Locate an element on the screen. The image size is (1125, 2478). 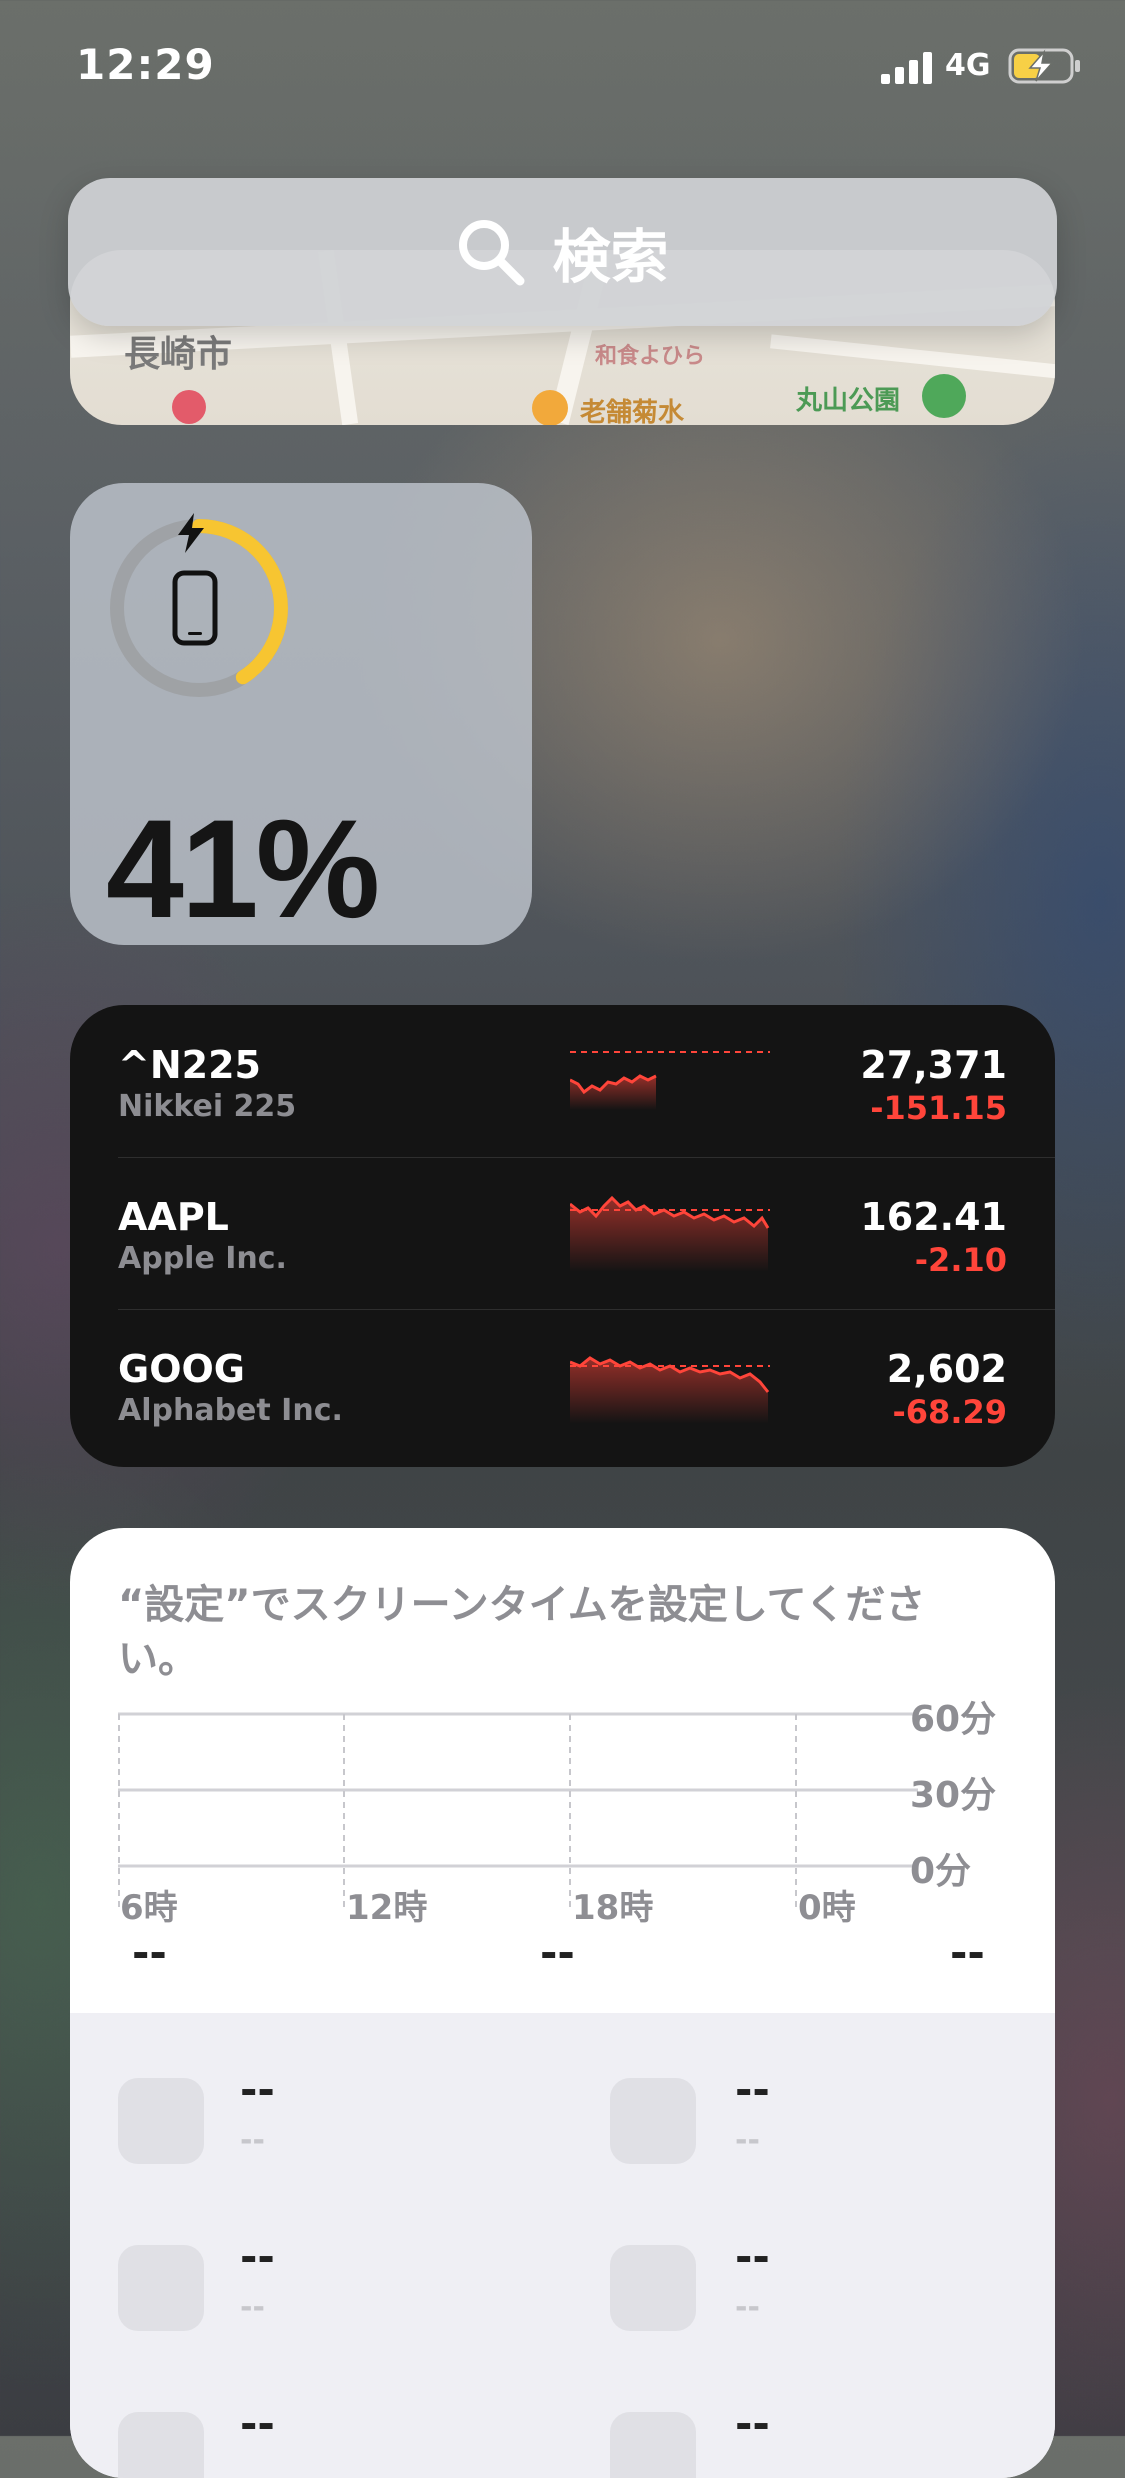
search-bar: 検索 is located at coordinates (562, 252).